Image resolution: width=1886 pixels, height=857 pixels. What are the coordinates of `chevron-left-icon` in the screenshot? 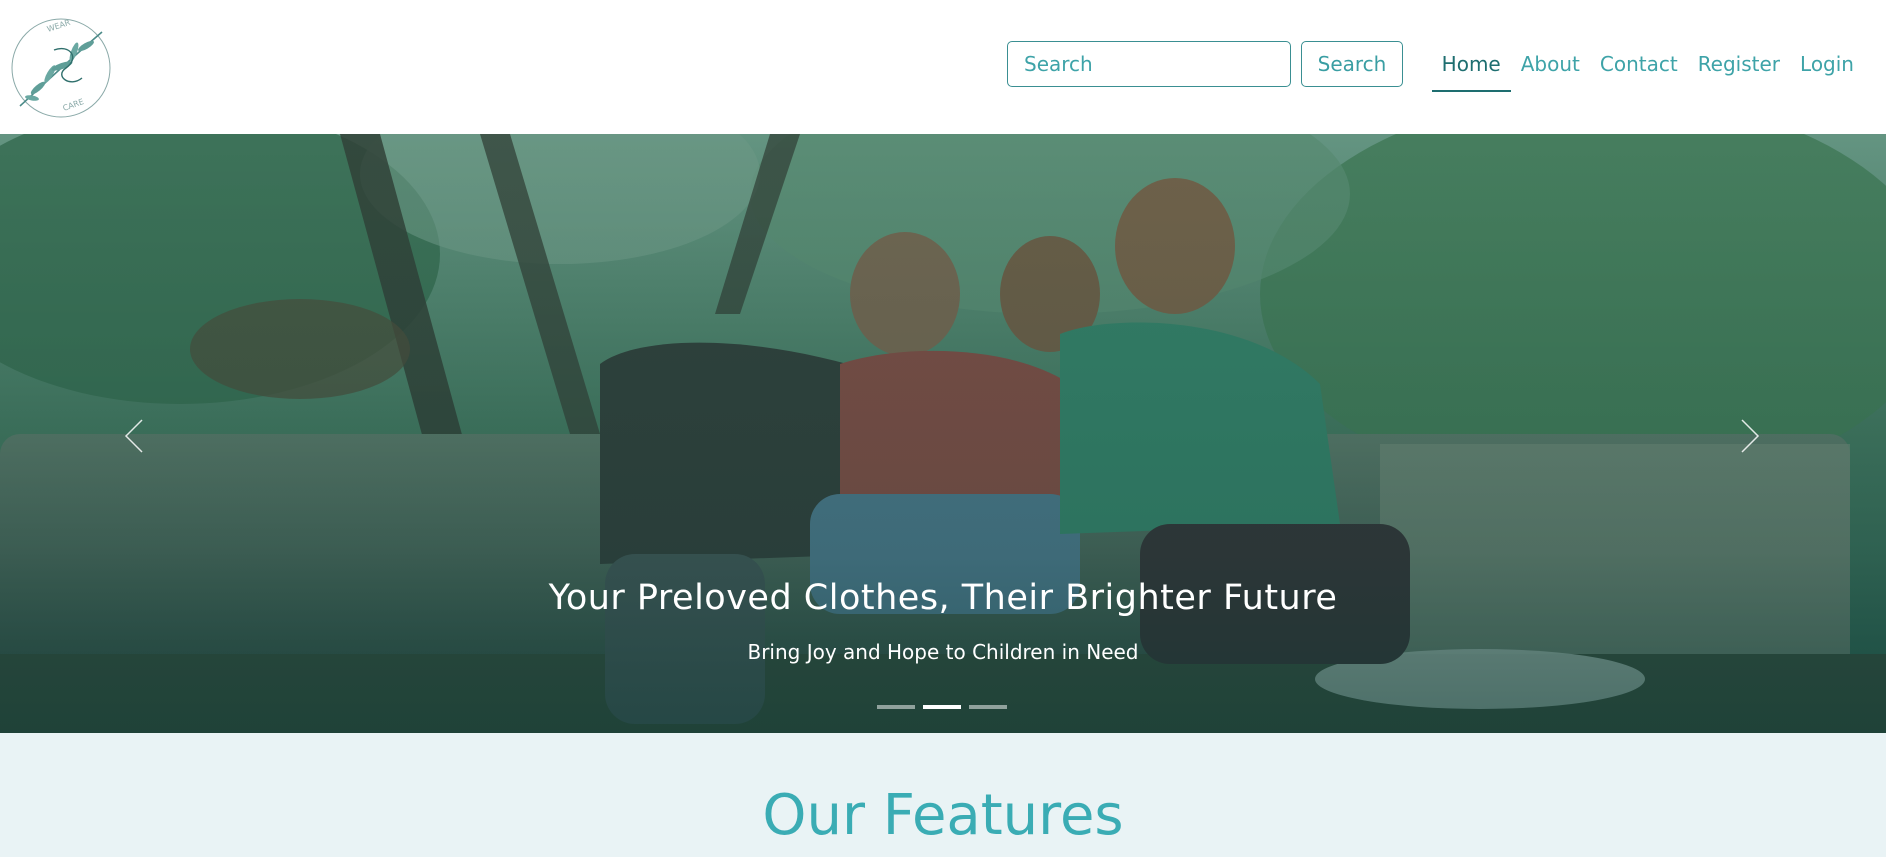 It's located at (133, 436).